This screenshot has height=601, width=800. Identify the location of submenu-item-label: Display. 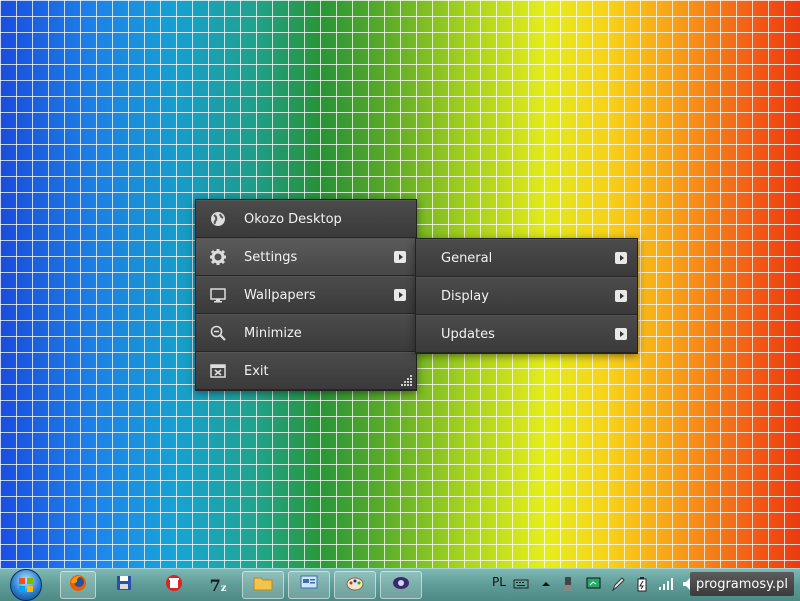
(465, 296).